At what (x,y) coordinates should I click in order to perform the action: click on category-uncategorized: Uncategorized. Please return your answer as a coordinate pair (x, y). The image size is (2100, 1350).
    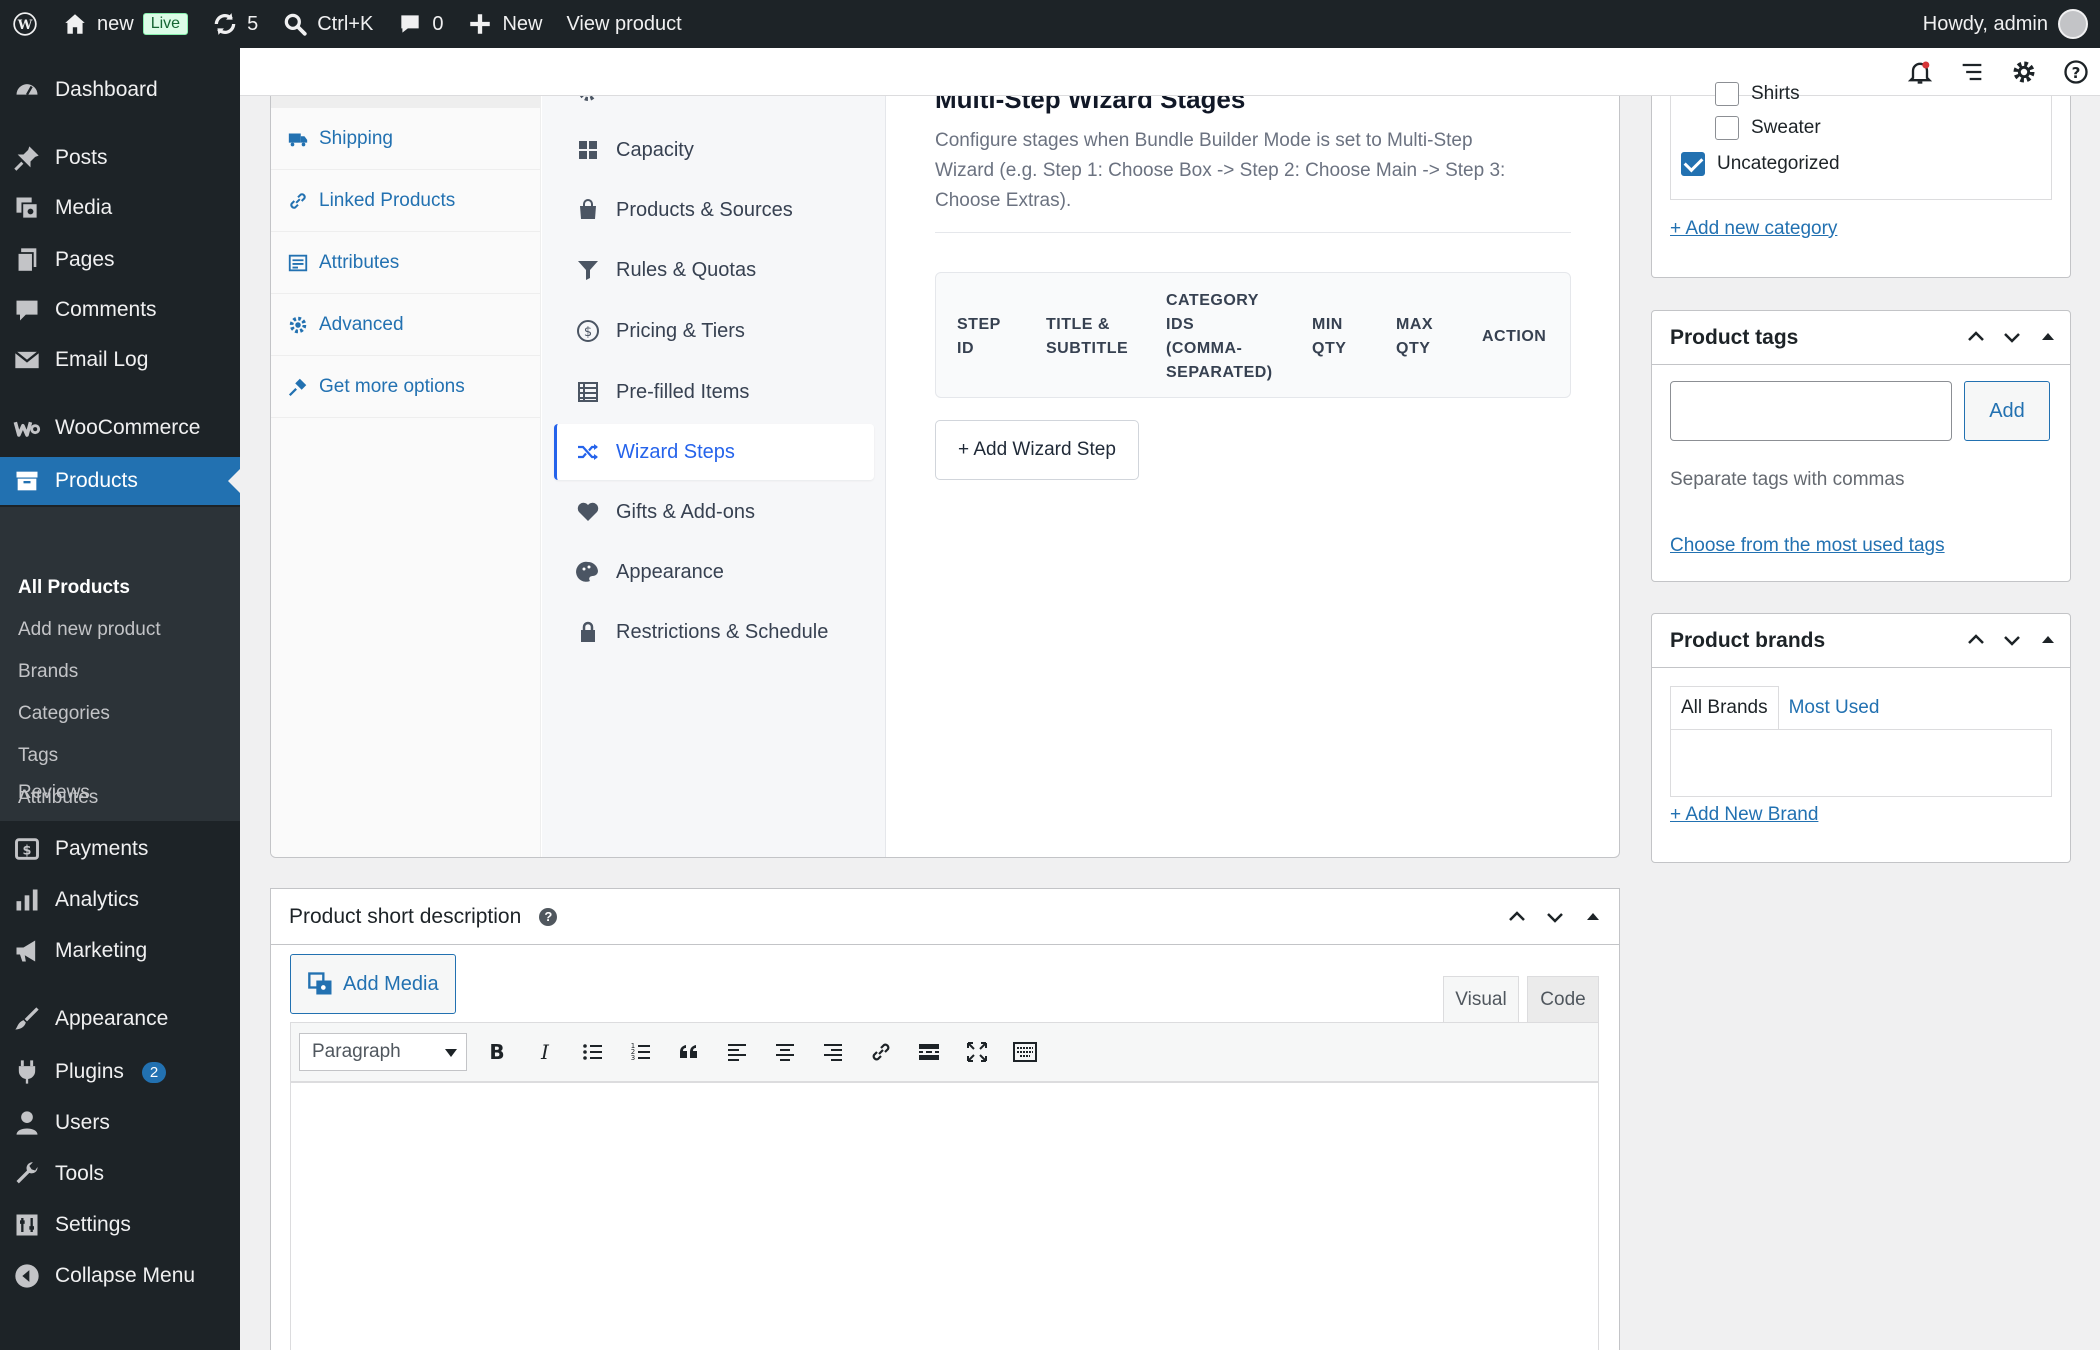
    Looking at the image, I should click on (1760, 164).